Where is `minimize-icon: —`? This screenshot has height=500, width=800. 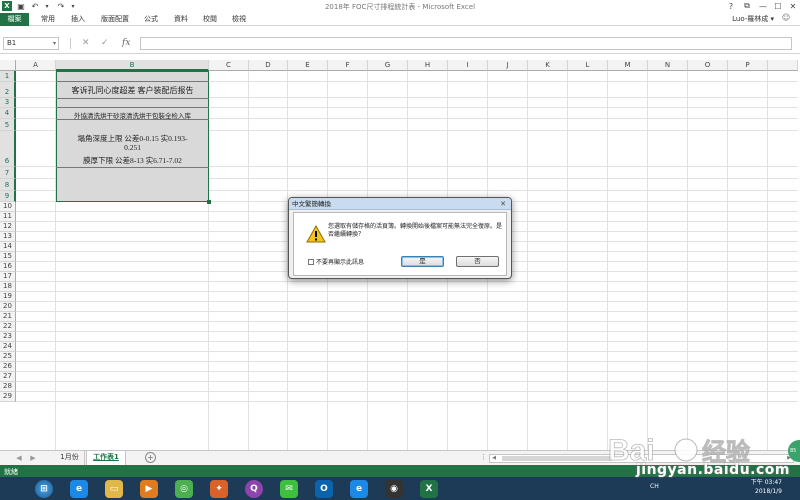
minimize-icon: — is located at coordinates (763, 6).